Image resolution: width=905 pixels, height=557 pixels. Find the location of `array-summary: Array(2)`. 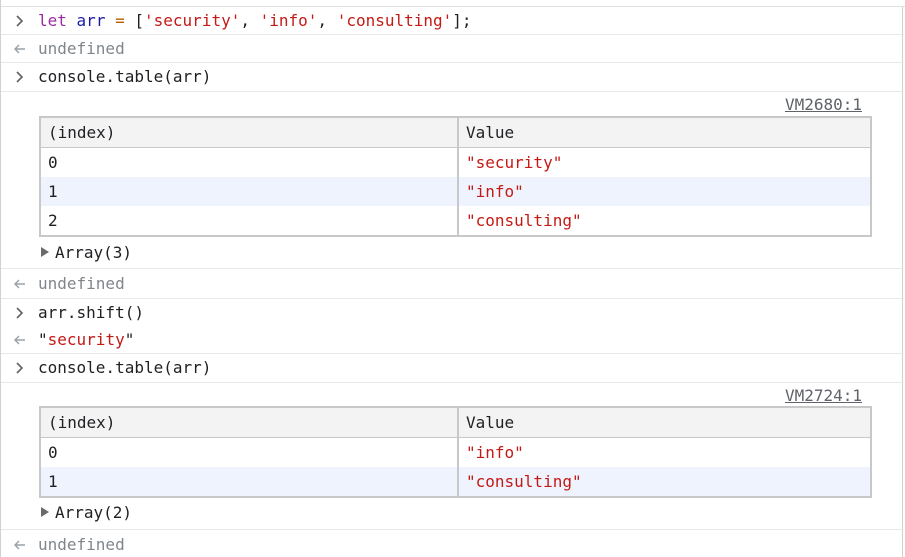

array-summary: Array(2) is located at coordinates (94, 512).